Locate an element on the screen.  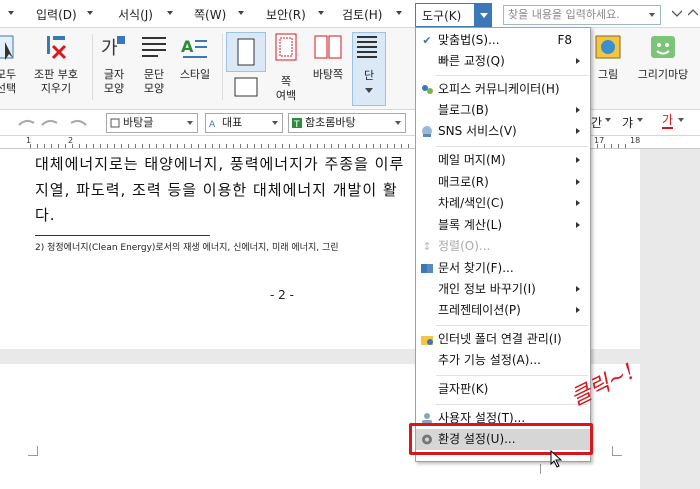
page-margin-icon is located at coordinates (286, 47).